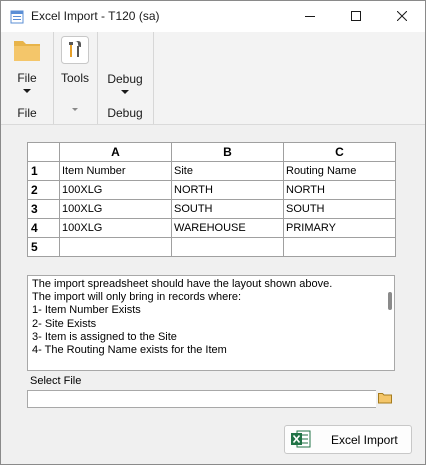 Image resolution: width=426 pixels, height=465 pixels. I want to click on row-header: 4, so click(43, 228).